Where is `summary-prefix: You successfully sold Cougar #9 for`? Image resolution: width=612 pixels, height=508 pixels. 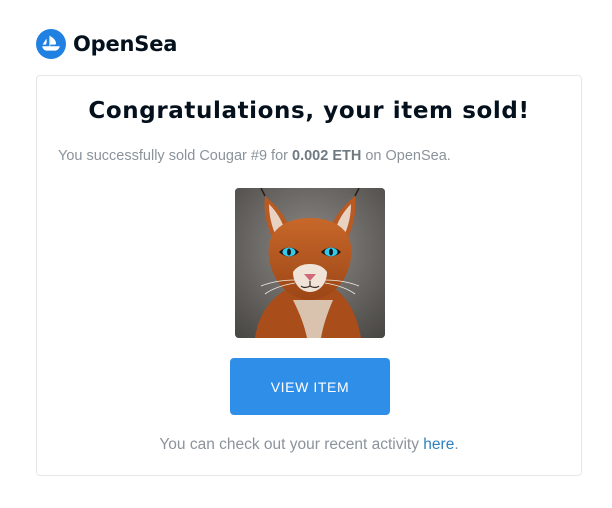
summary-prefix: You successfully sold Cougar #9 for is located at coordinates (175, 156).